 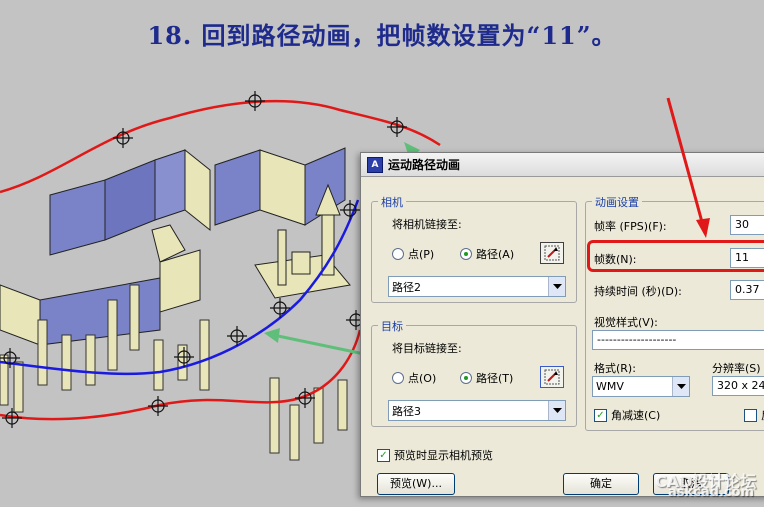 What do you see at coordinates (443, 455) in the screenshot?
I see `preview-camera-label: 预览时显示相机预览` at bounding box center [443, 455].